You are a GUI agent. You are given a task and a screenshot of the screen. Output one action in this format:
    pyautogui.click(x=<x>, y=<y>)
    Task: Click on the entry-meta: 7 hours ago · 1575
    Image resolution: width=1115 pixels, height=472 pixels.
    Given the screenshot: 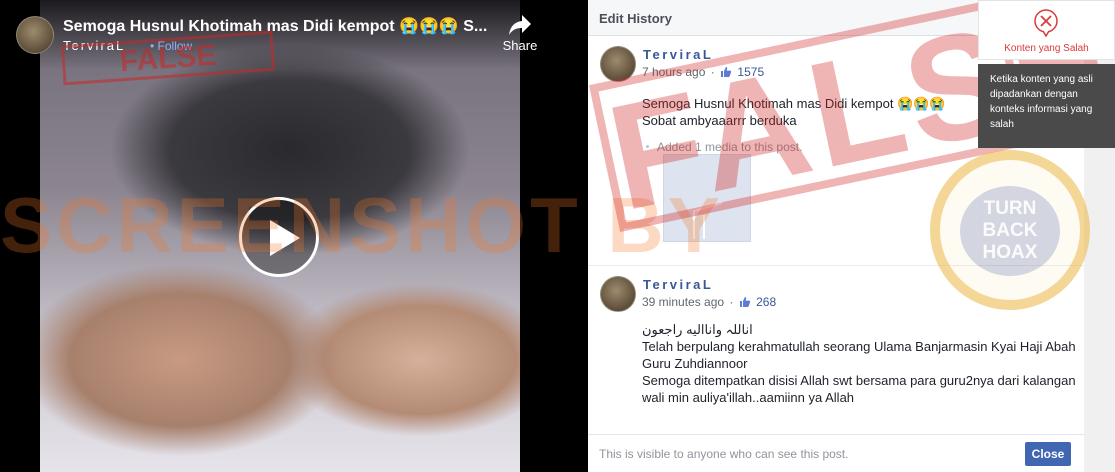 What is the action you would take?
    pyautogui.click(x=703, y=72)
    